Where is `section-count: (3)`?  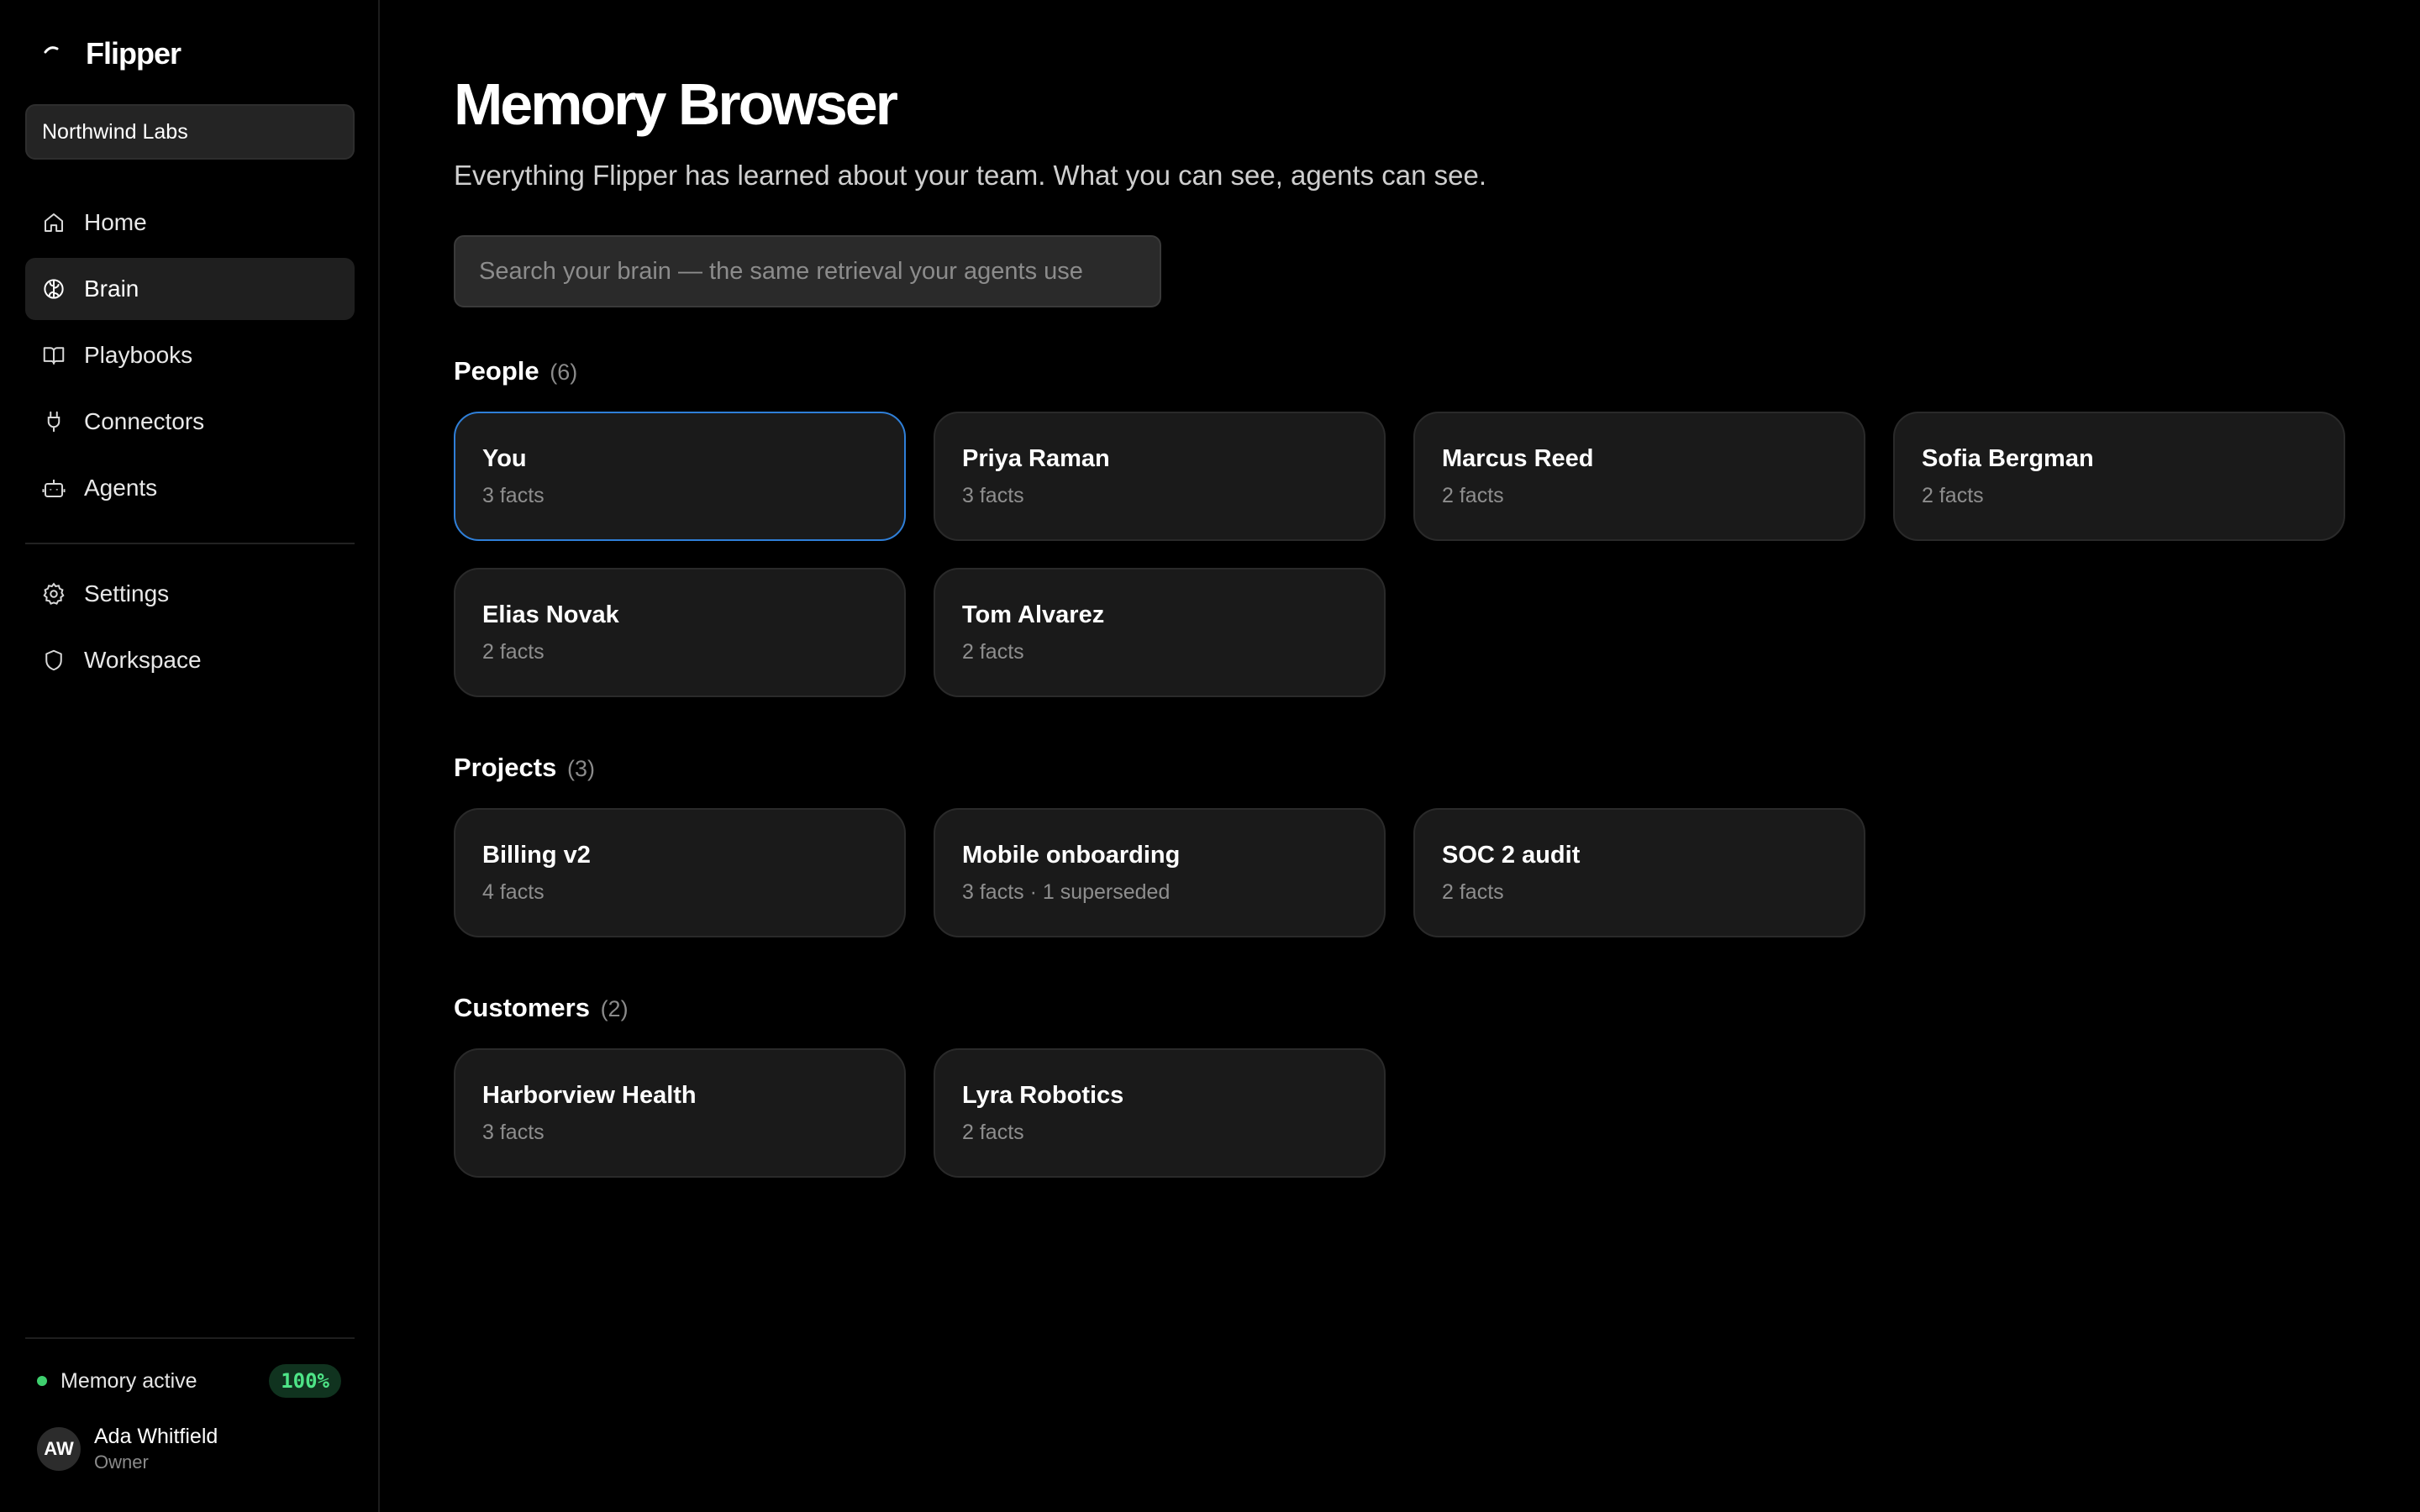 section-count: (3) is located at coordinates (581, 768).